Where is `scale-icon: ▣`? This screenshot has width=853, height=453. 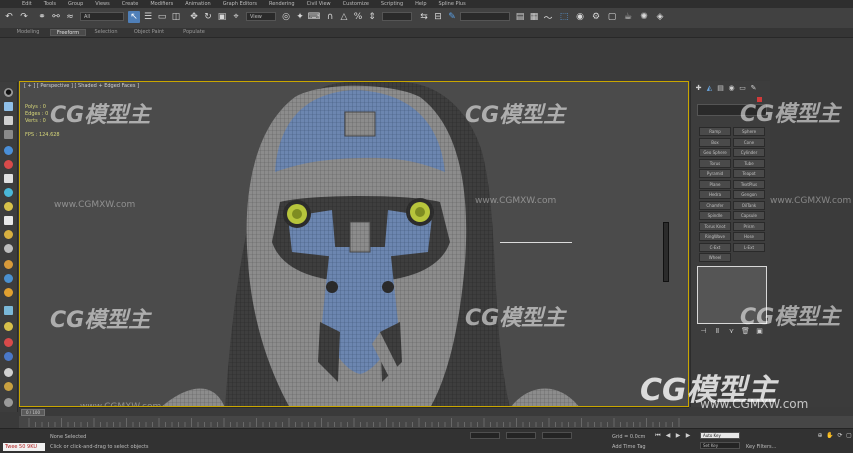
scale-icon: ▣ is located at coordinates (222, 17).